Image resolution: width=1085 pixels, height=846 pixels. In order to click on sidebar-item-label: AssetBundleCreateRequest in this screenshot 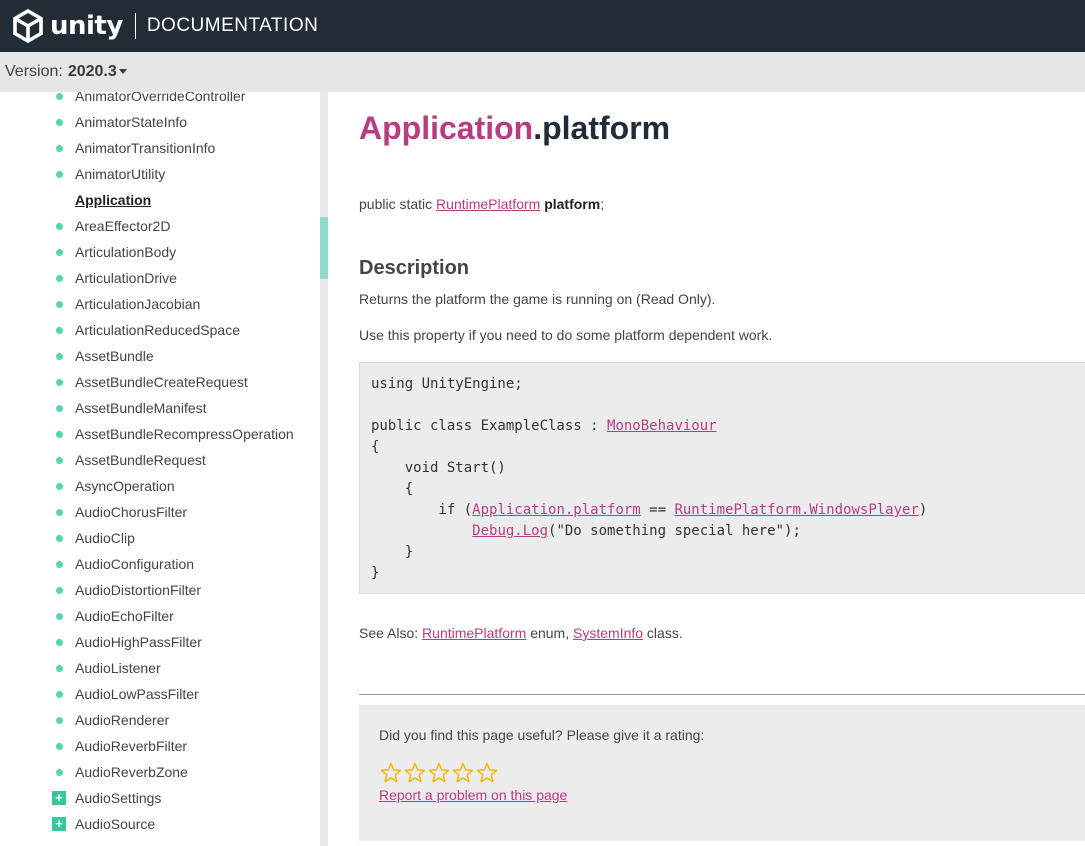, I will do `click(161, 382)`.